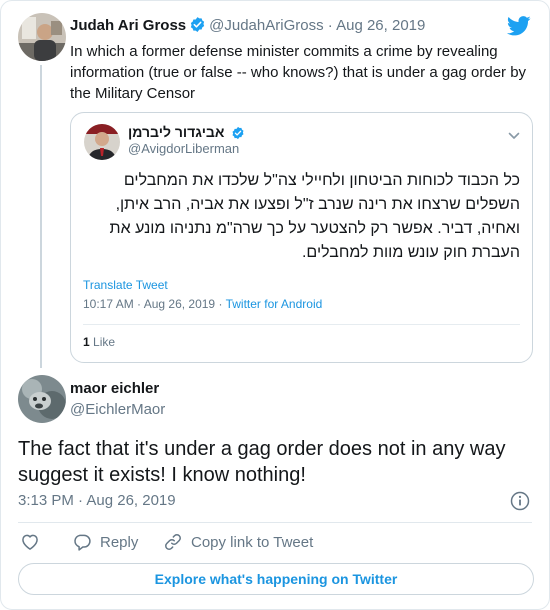 Image resolution: width=550 pixels, height=610 pixels. What do you see at coordinates (149, 304) in the screenshot?
I see `quoted-tweet-time: 10:17 AM · Aug 26, 2019` at bounding box center [149, 304].